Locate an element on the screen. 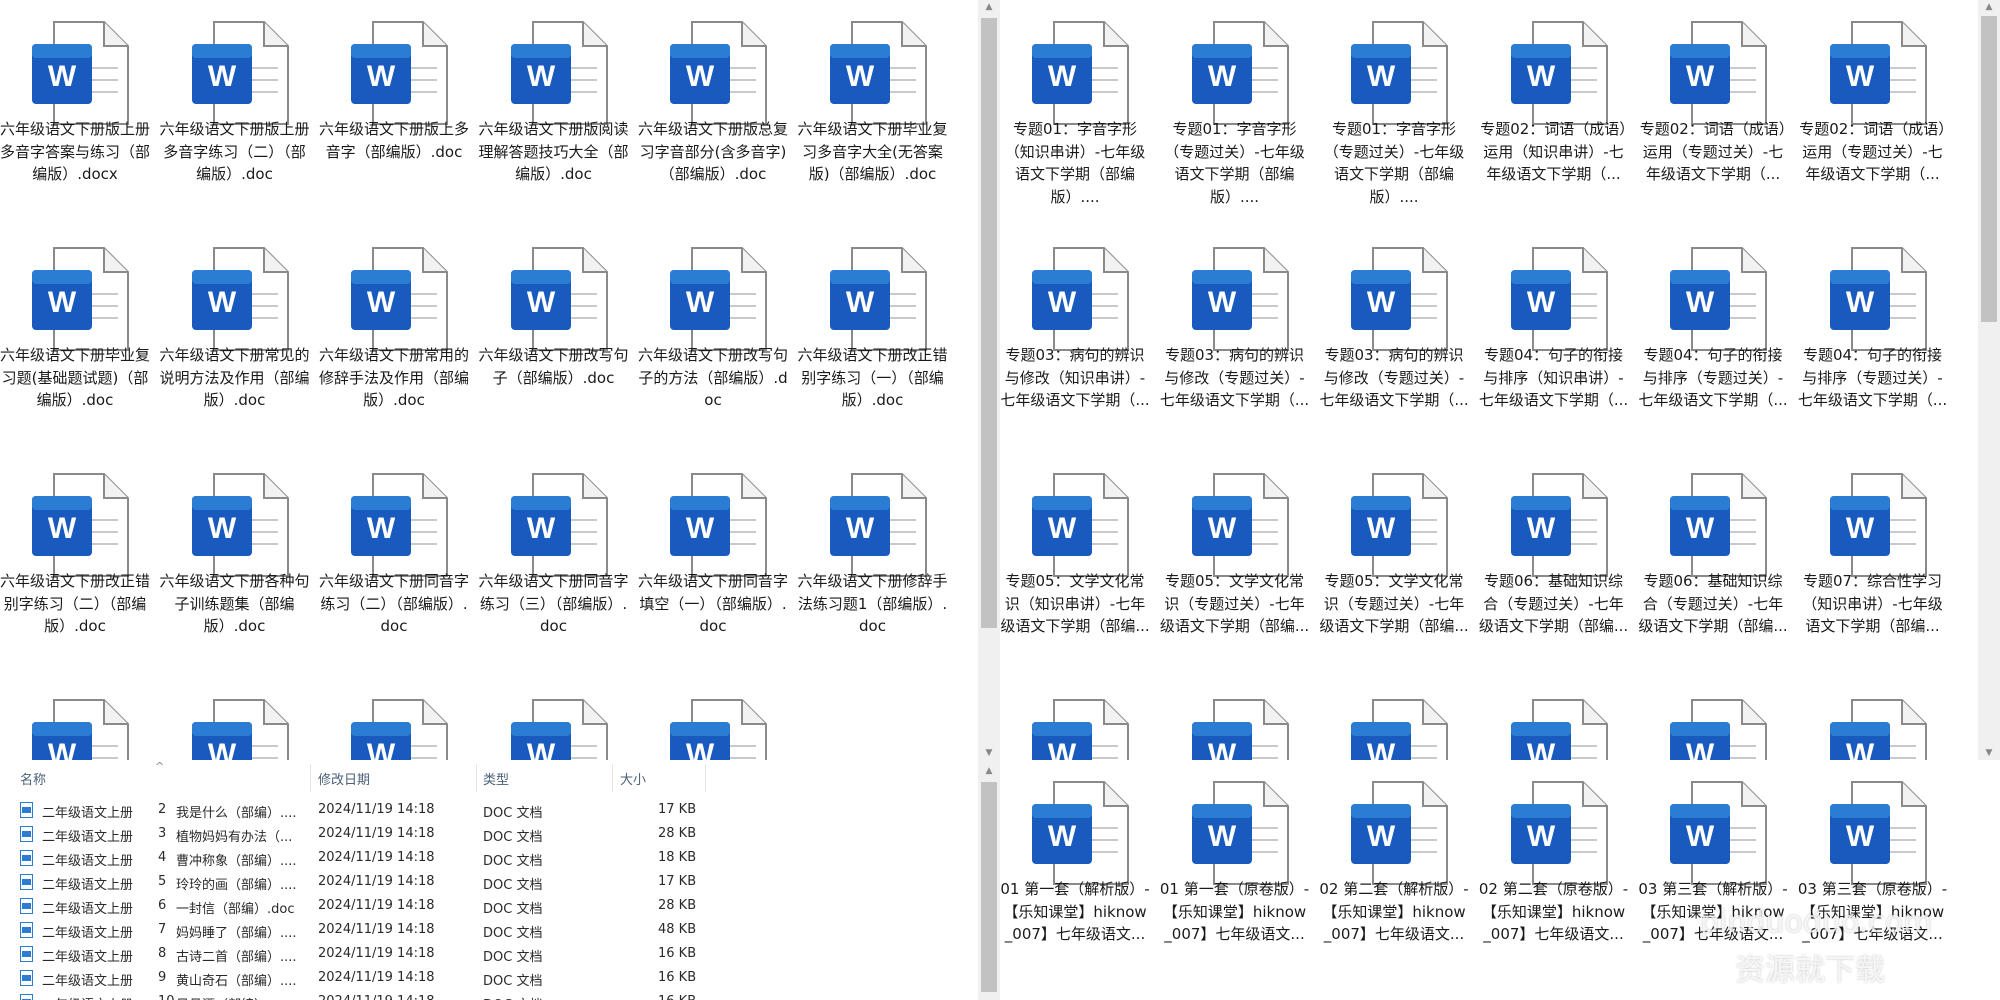  file-tile: W 六年级语文下册同音字练习（三）（部编版）.doc is located at coordinates (554, 565).